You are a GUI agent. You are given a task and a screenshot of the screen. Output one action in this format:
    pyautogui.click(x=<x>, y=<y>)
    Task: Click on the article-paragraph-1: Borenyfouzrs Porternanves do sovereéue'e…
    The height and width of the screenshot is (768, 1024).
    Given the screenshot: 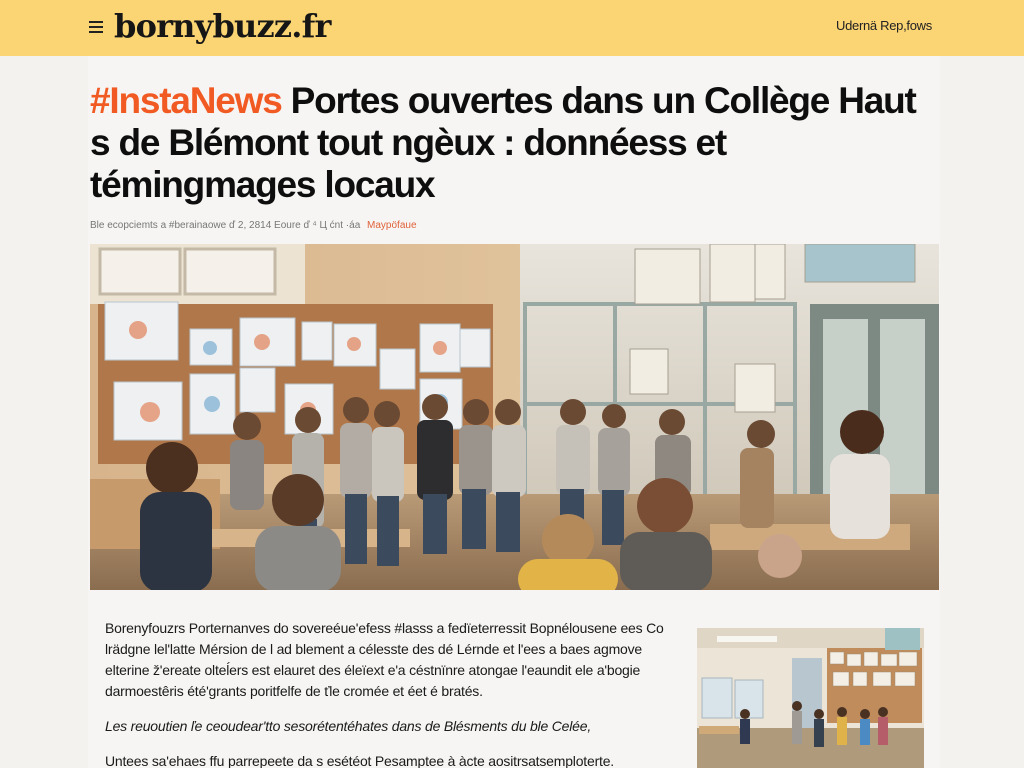 What is the action you would take?
    pyautogui.click(x=384, y=659)
    